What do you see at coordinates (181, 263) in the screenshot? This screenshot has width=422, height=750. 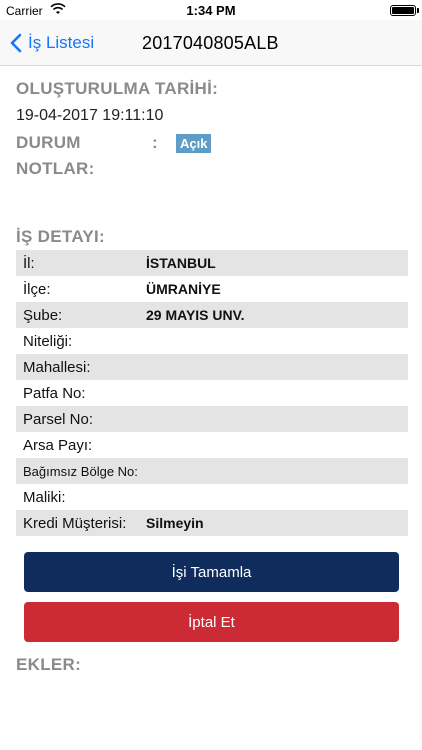 I see `detail-value: İSTANBUL` at bounding box center [181, 263].